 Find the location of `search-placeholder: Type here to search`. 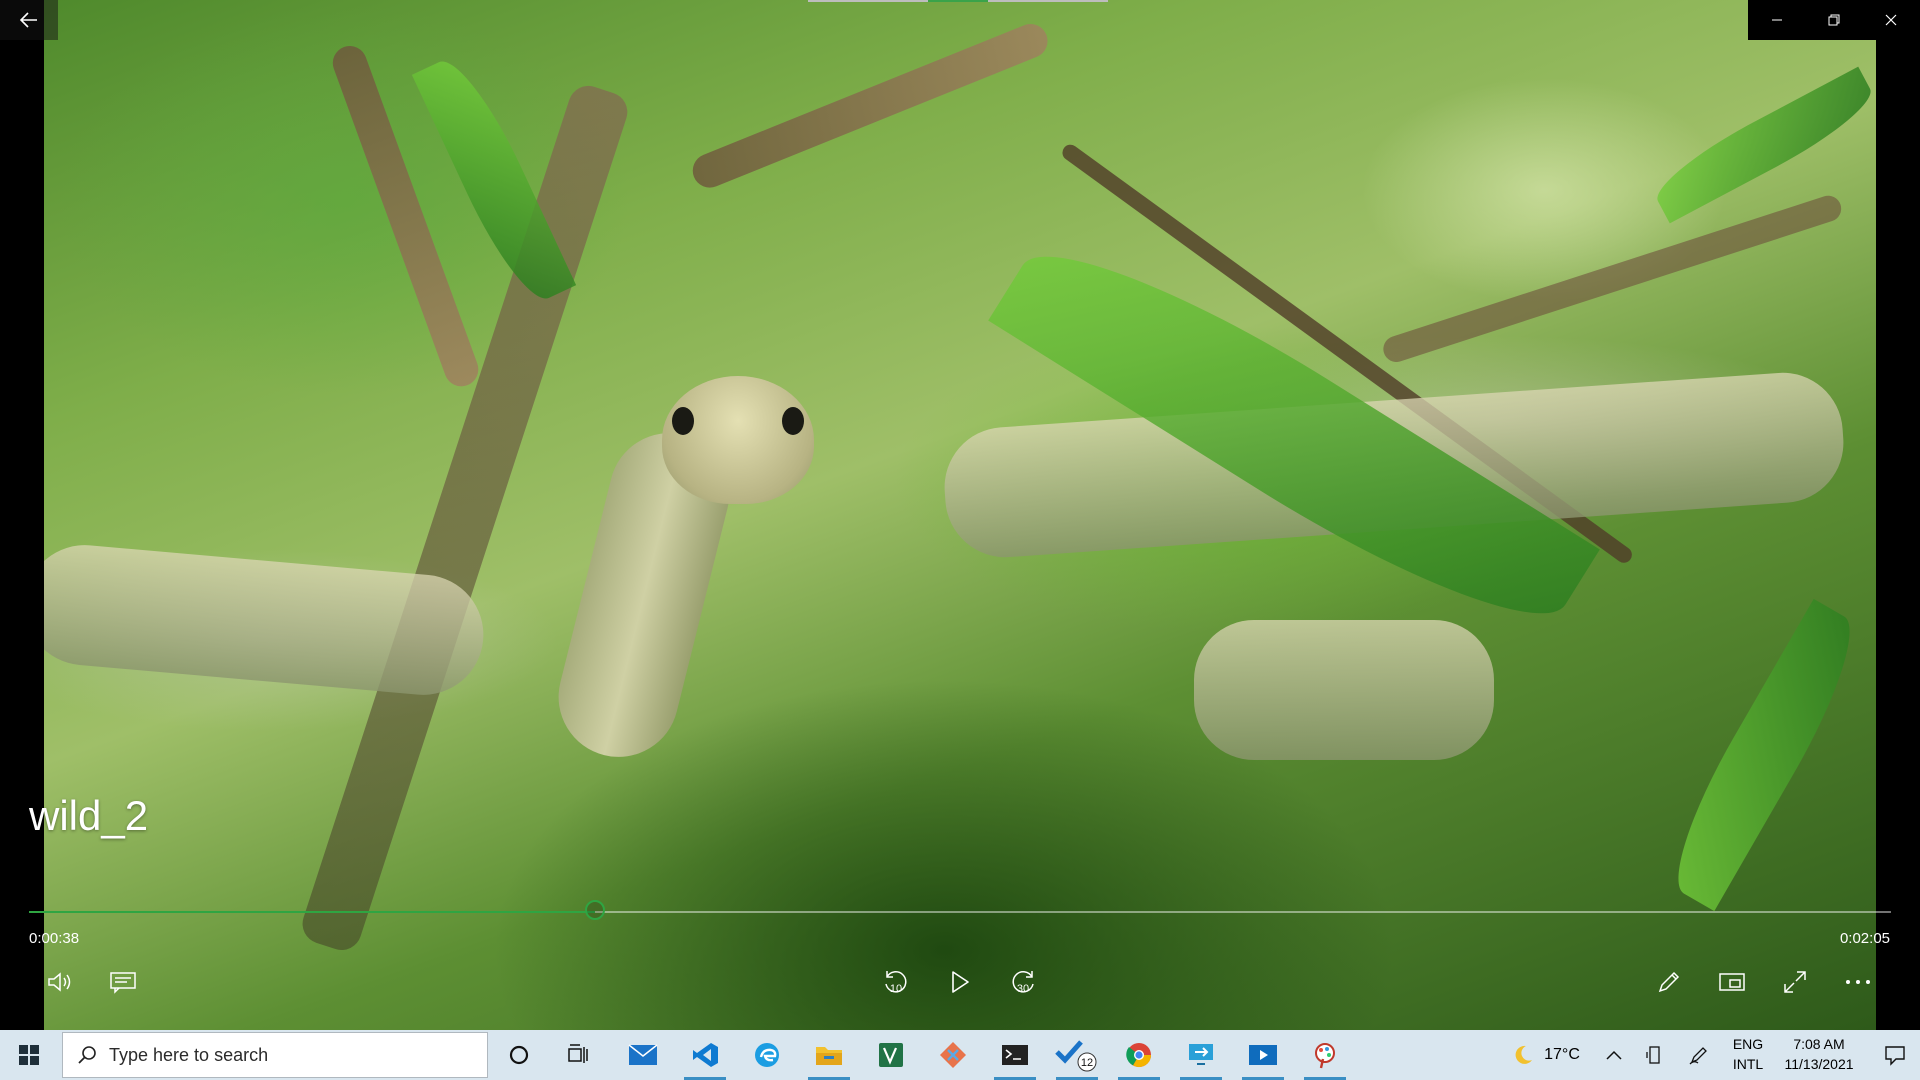

search-placeholder: Type here to search is located at coordinates (189, 1054).